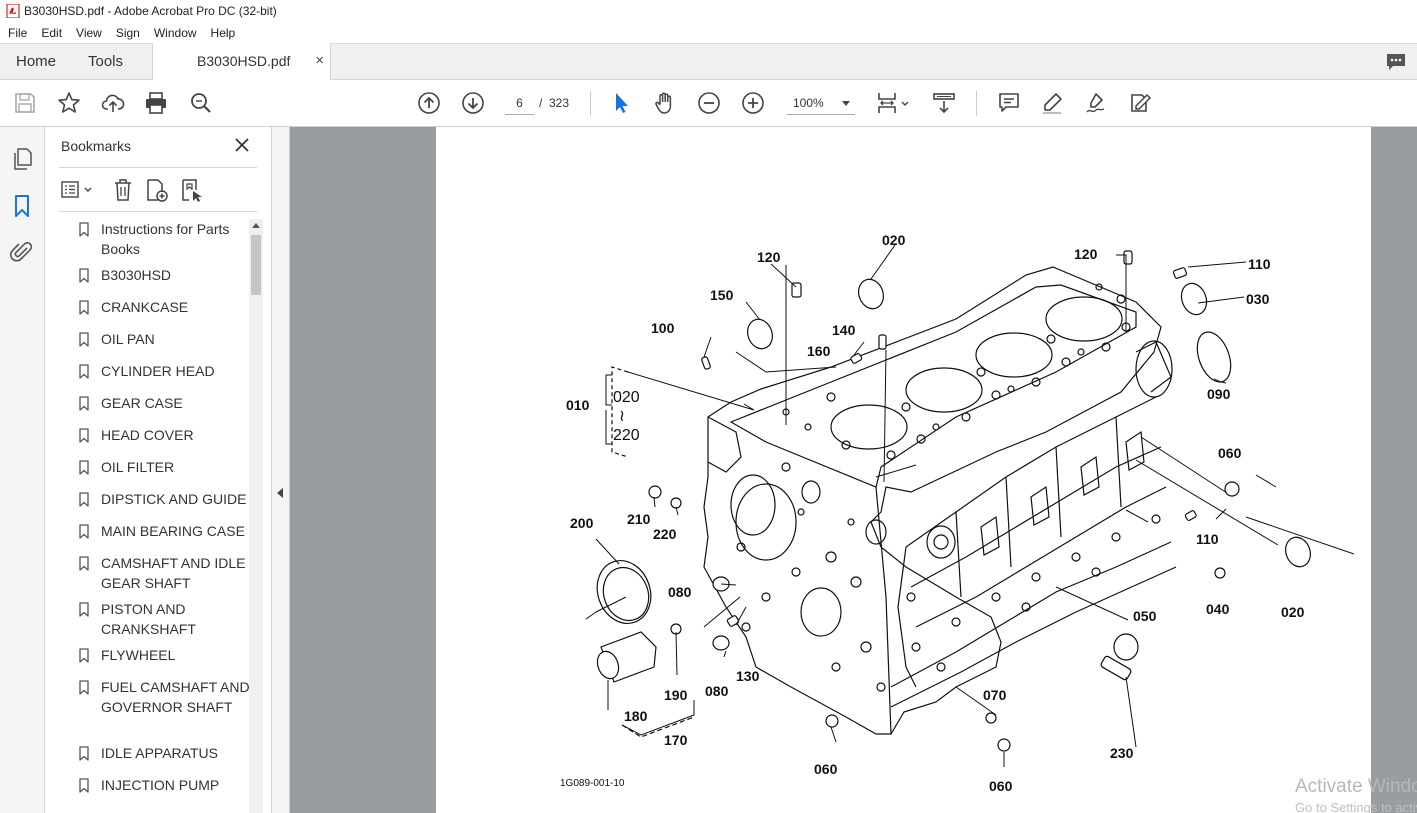 Image resolution: width=1417 pixels, height=813 pixels. Describe the element at coordinates (708, 62) in the screenshot. I see `tab-bar: Home Tools B3030HSD.pdf ×` at that location.